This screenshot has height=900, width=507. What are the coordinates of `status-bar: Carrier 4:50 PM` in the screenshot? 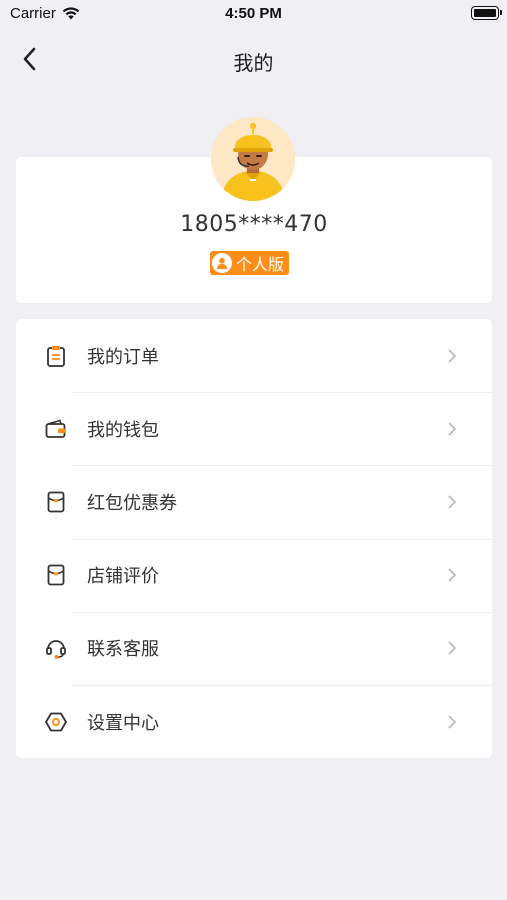 It's located at (253, 14).